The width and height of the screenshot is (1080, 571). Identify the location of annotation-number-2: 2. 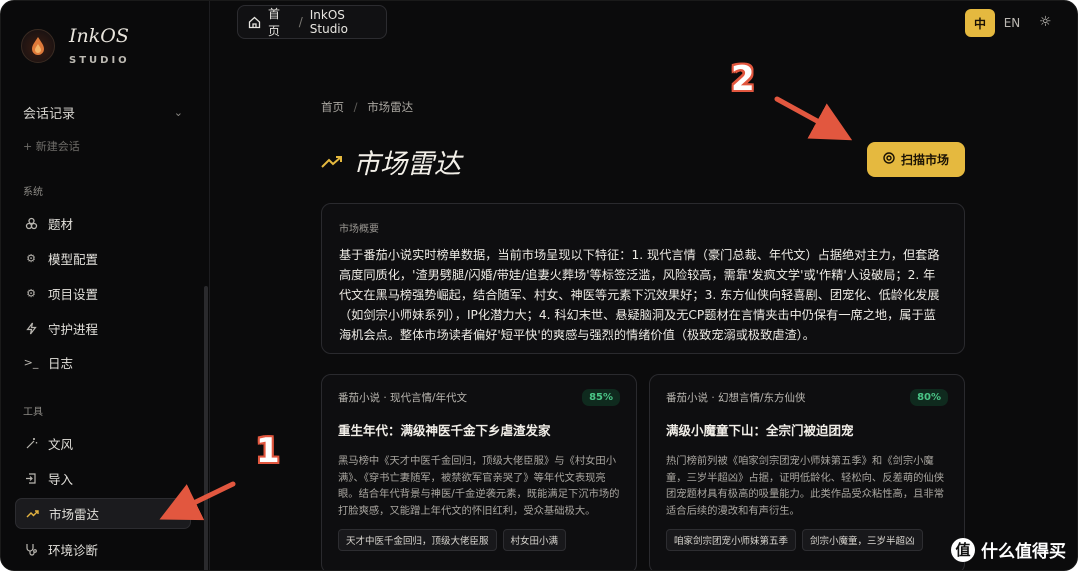
(743, 79).